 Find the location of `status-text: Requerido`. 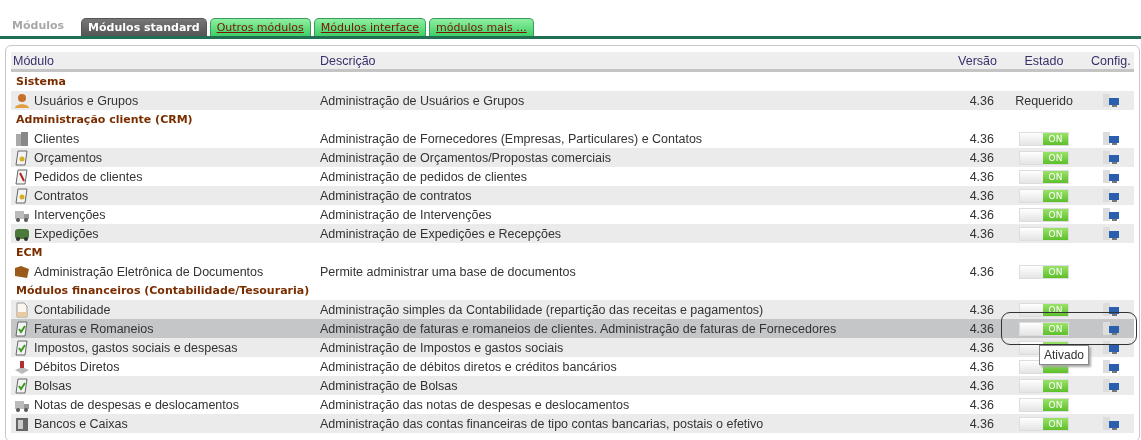

status-text: Requerido is located at coordinates (1044, 100).